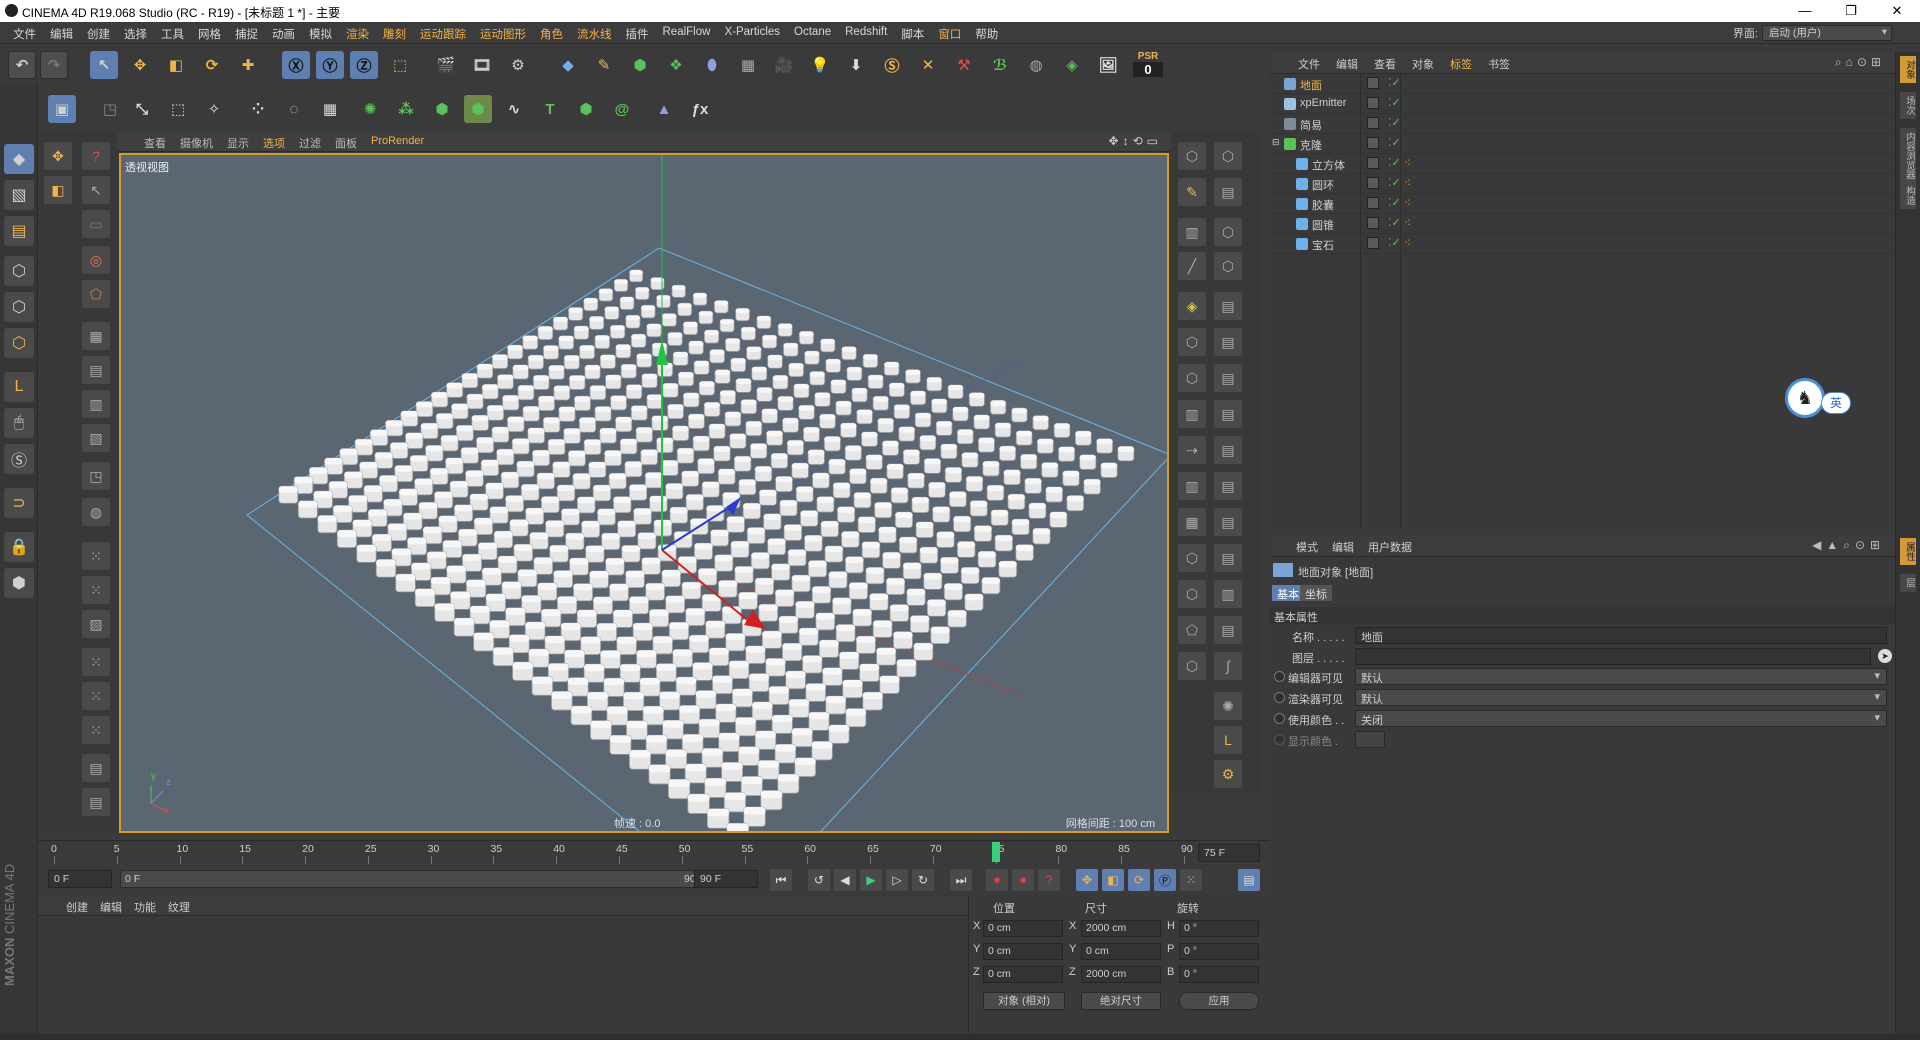  What do you see at coordinates (1121, 1001) in the screenshot?
I see `coords-size-mode-dropdown: 绝对尺寸` at bounding box center [1121, 1001].